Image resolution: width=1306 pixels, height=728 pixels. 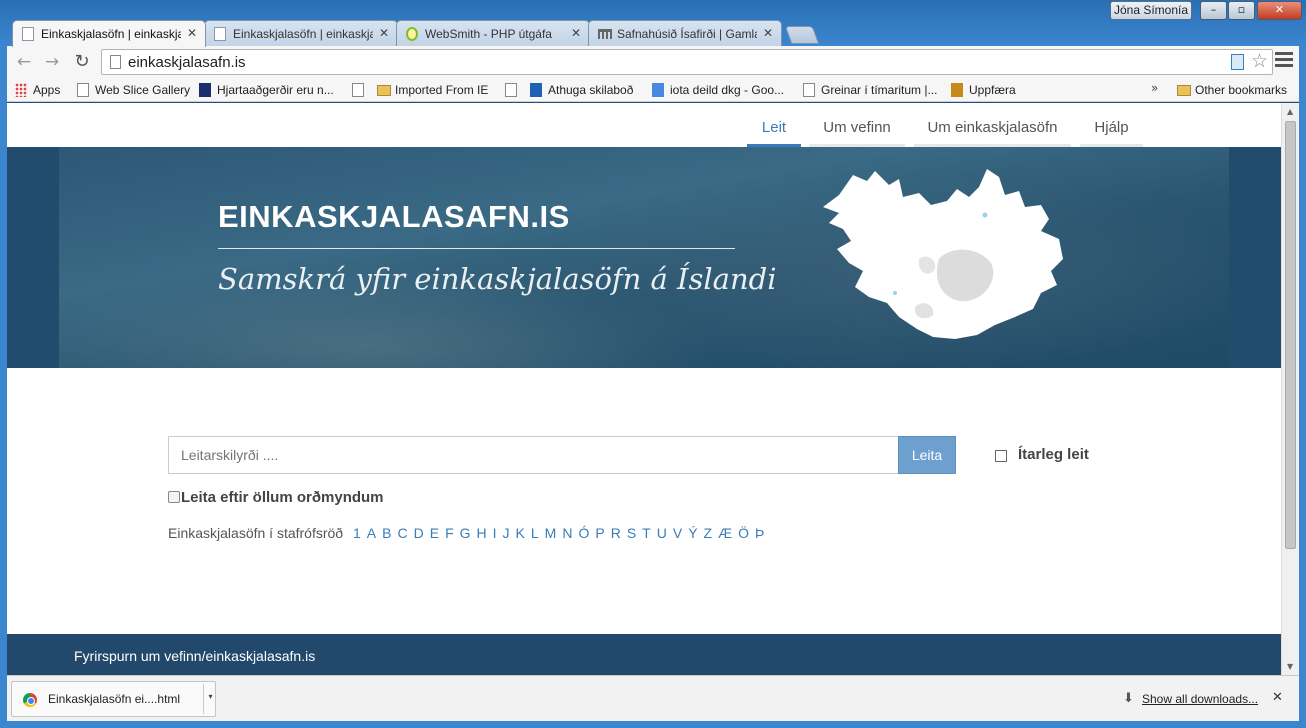 What do you see at coordinates (759, 533) in the screenshot?
I see `alphabet-letter-link: Þ` at bounding box center [759, 533].